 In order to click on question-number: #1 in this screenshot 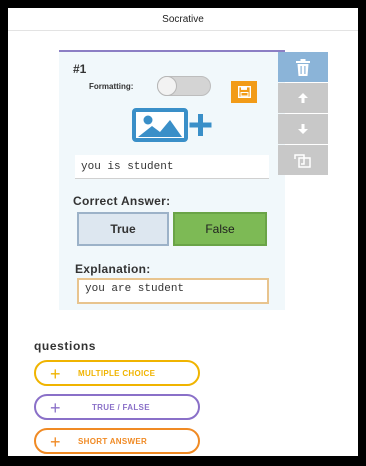, I will do `click(80, 69)`.